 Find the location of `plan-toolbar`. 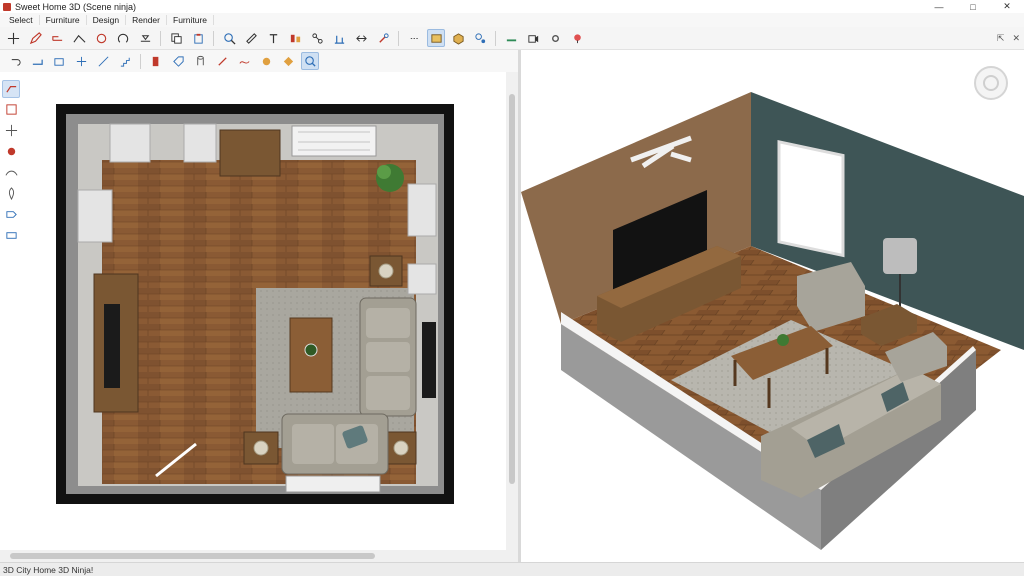

plan-toolbar is located at coordinates (259, 61).